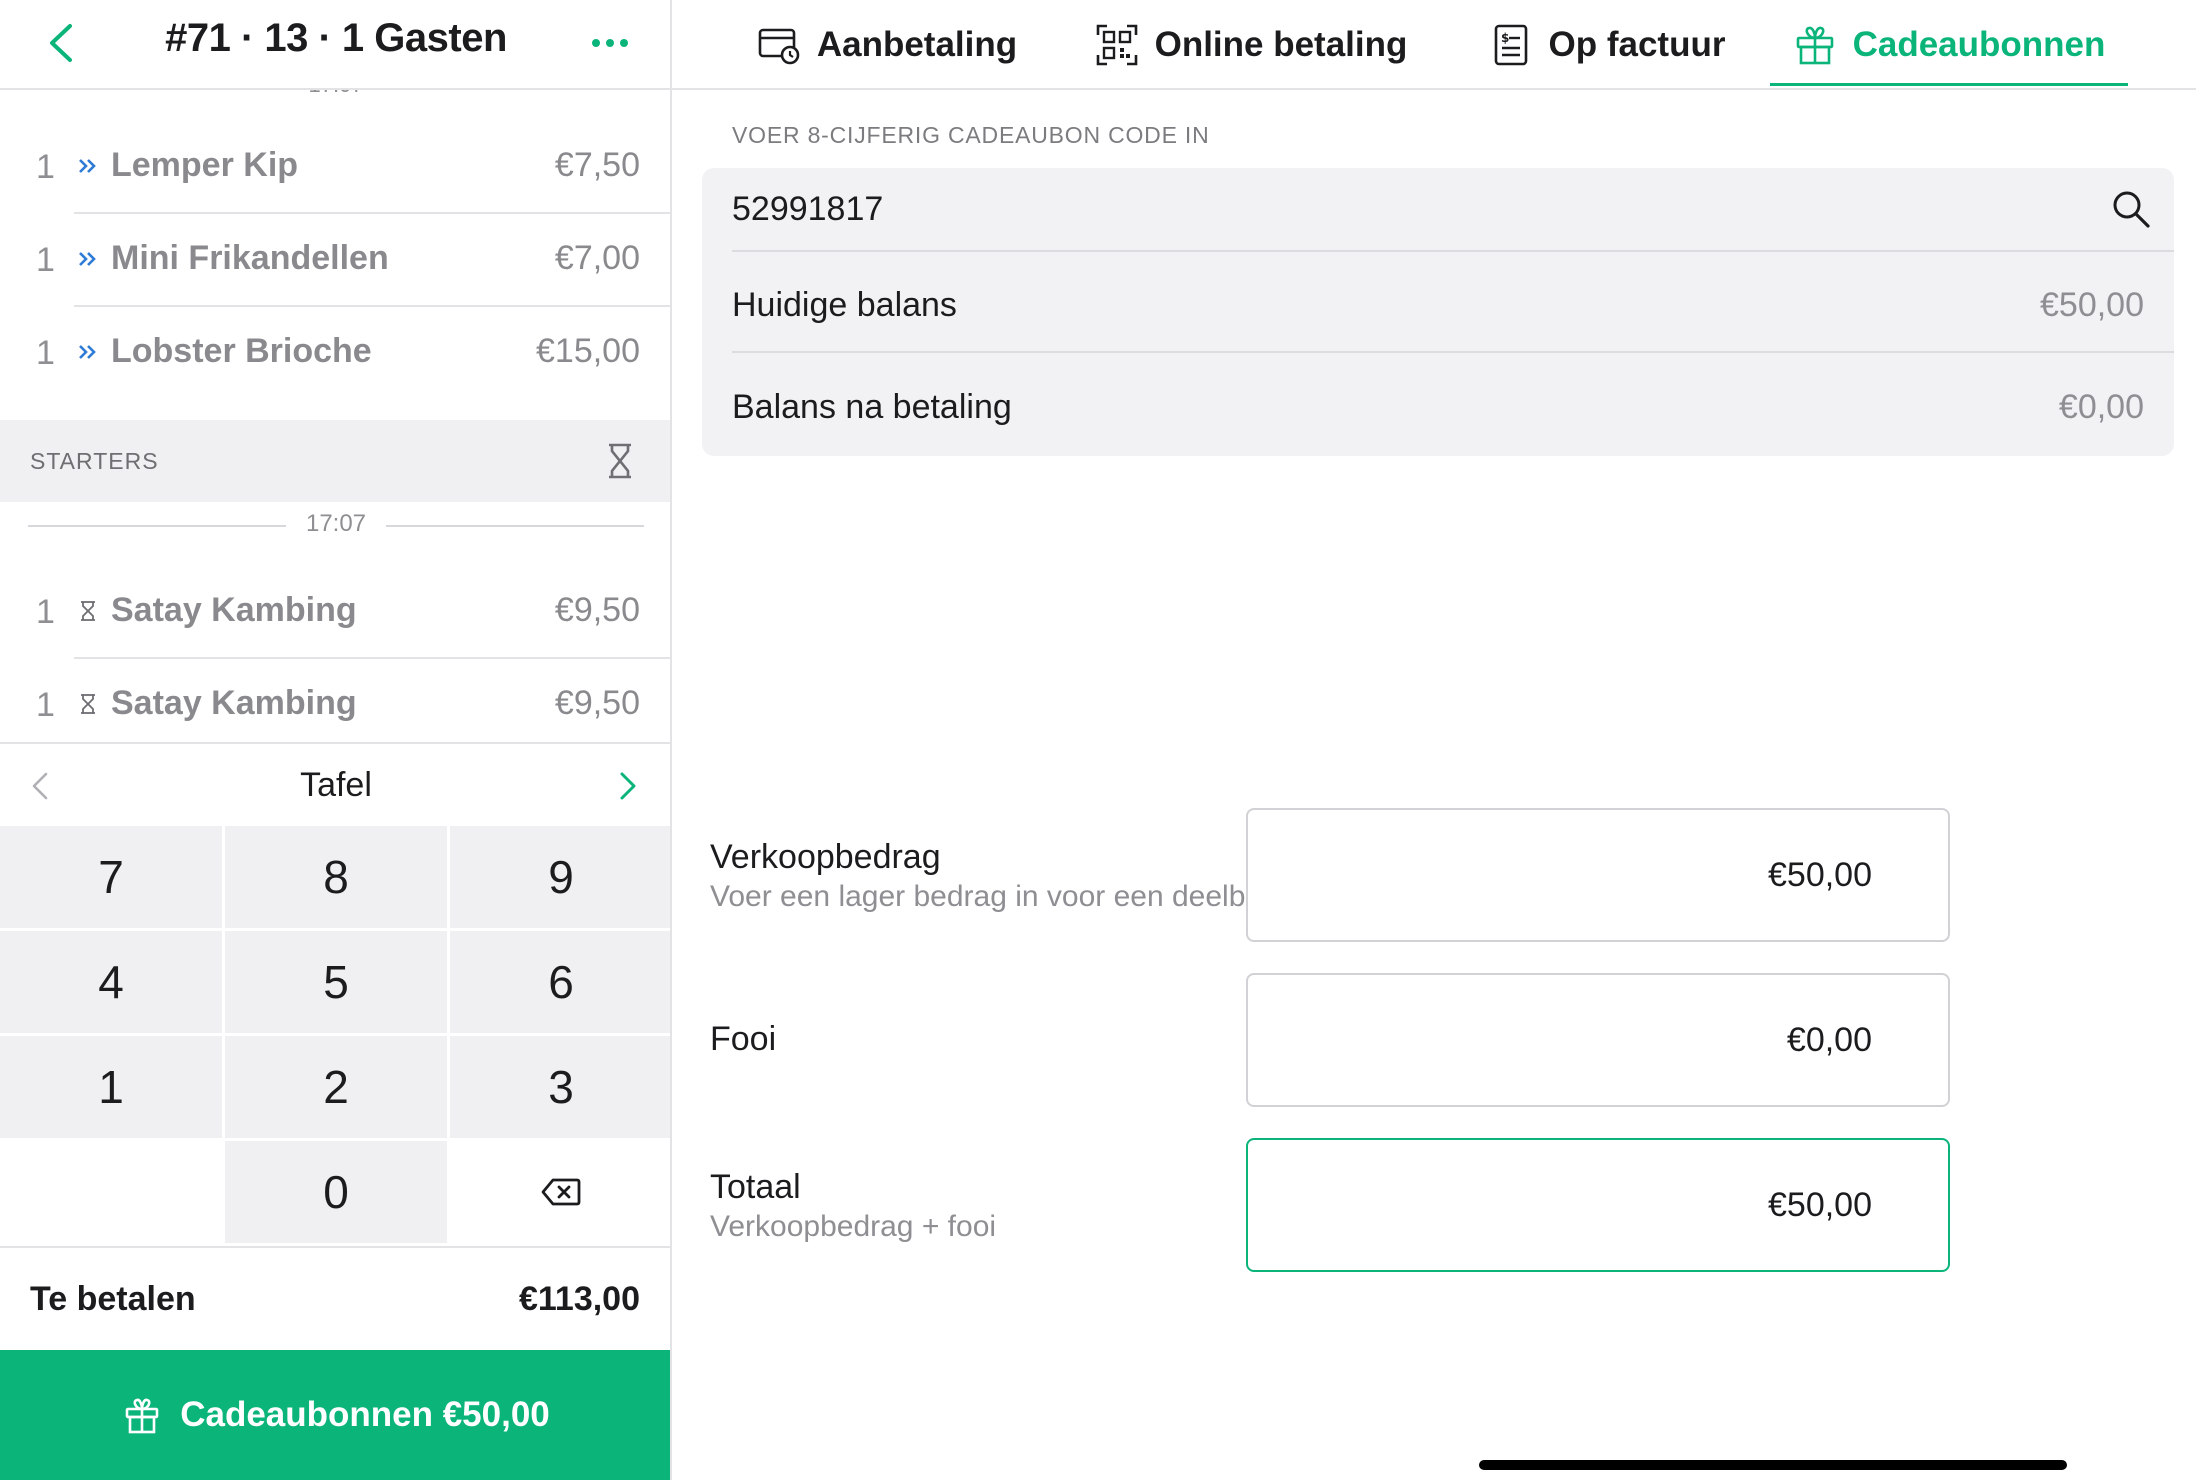 This screenshot has height=1480, width=2196. I want to click on tab-op-factuur: $ Op factuur, so click(1607, 45).